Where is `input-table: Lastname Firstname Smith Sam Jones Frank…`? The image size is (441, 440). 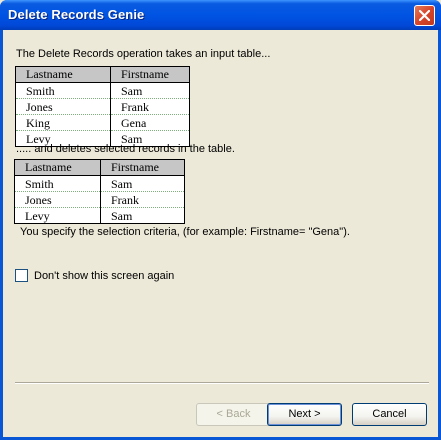
input-table: Lastname Firstname Smith Sam Jones Frank… is located at coordinates (102, 106).